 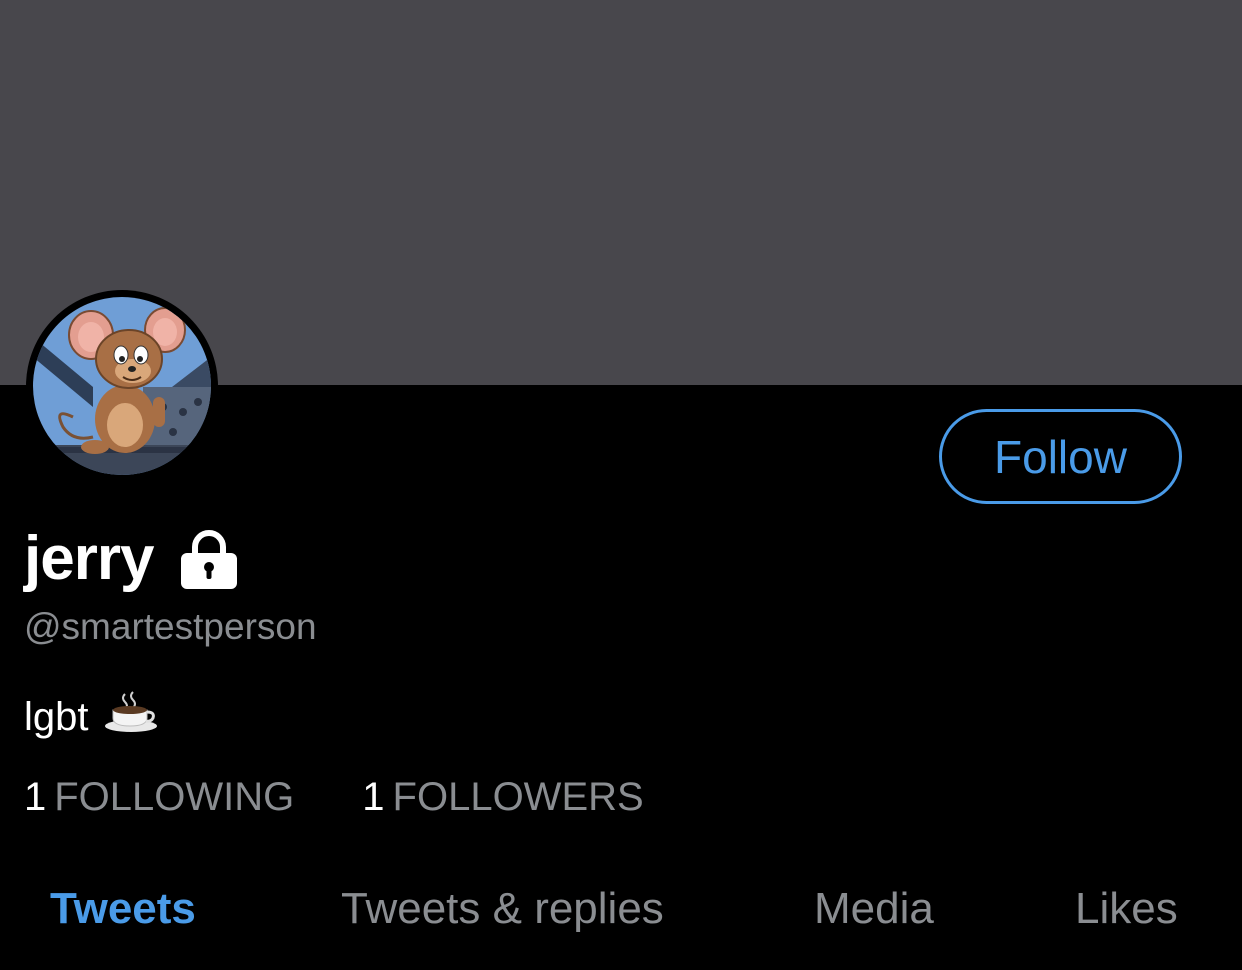 I want to click on tab-tweets-replies: Tweets & replies, so click(x=502, y=909).